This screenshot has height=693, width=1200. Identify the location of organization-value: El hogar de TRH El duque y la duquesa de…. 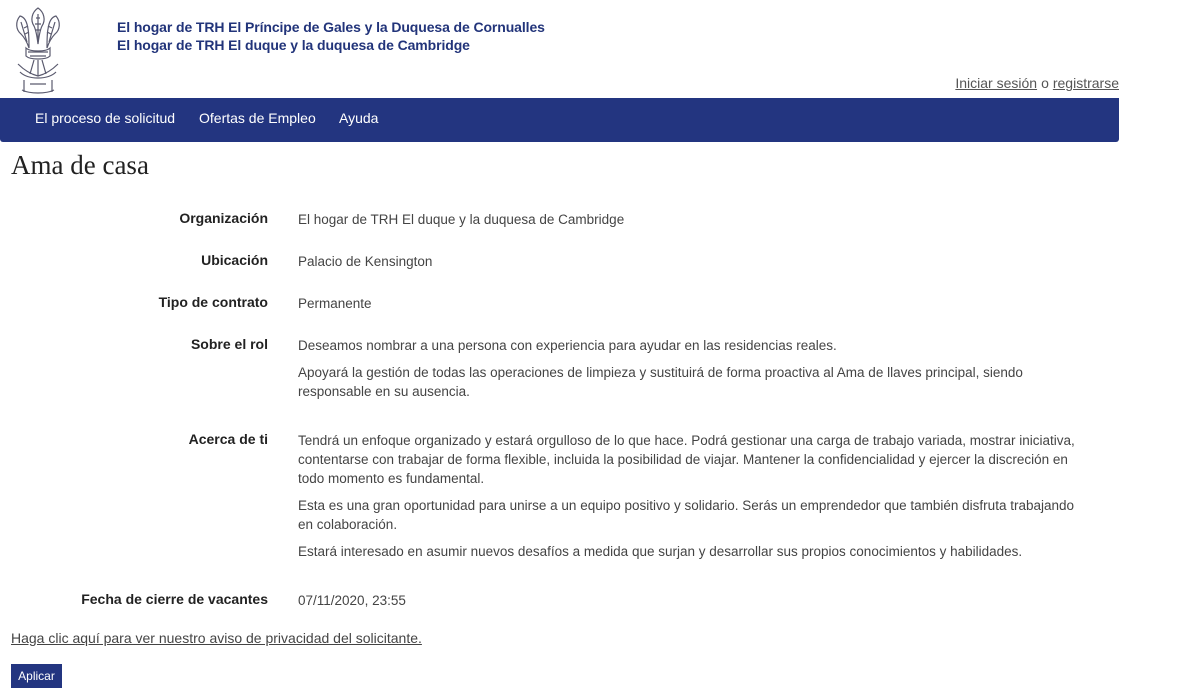
(461, 219).